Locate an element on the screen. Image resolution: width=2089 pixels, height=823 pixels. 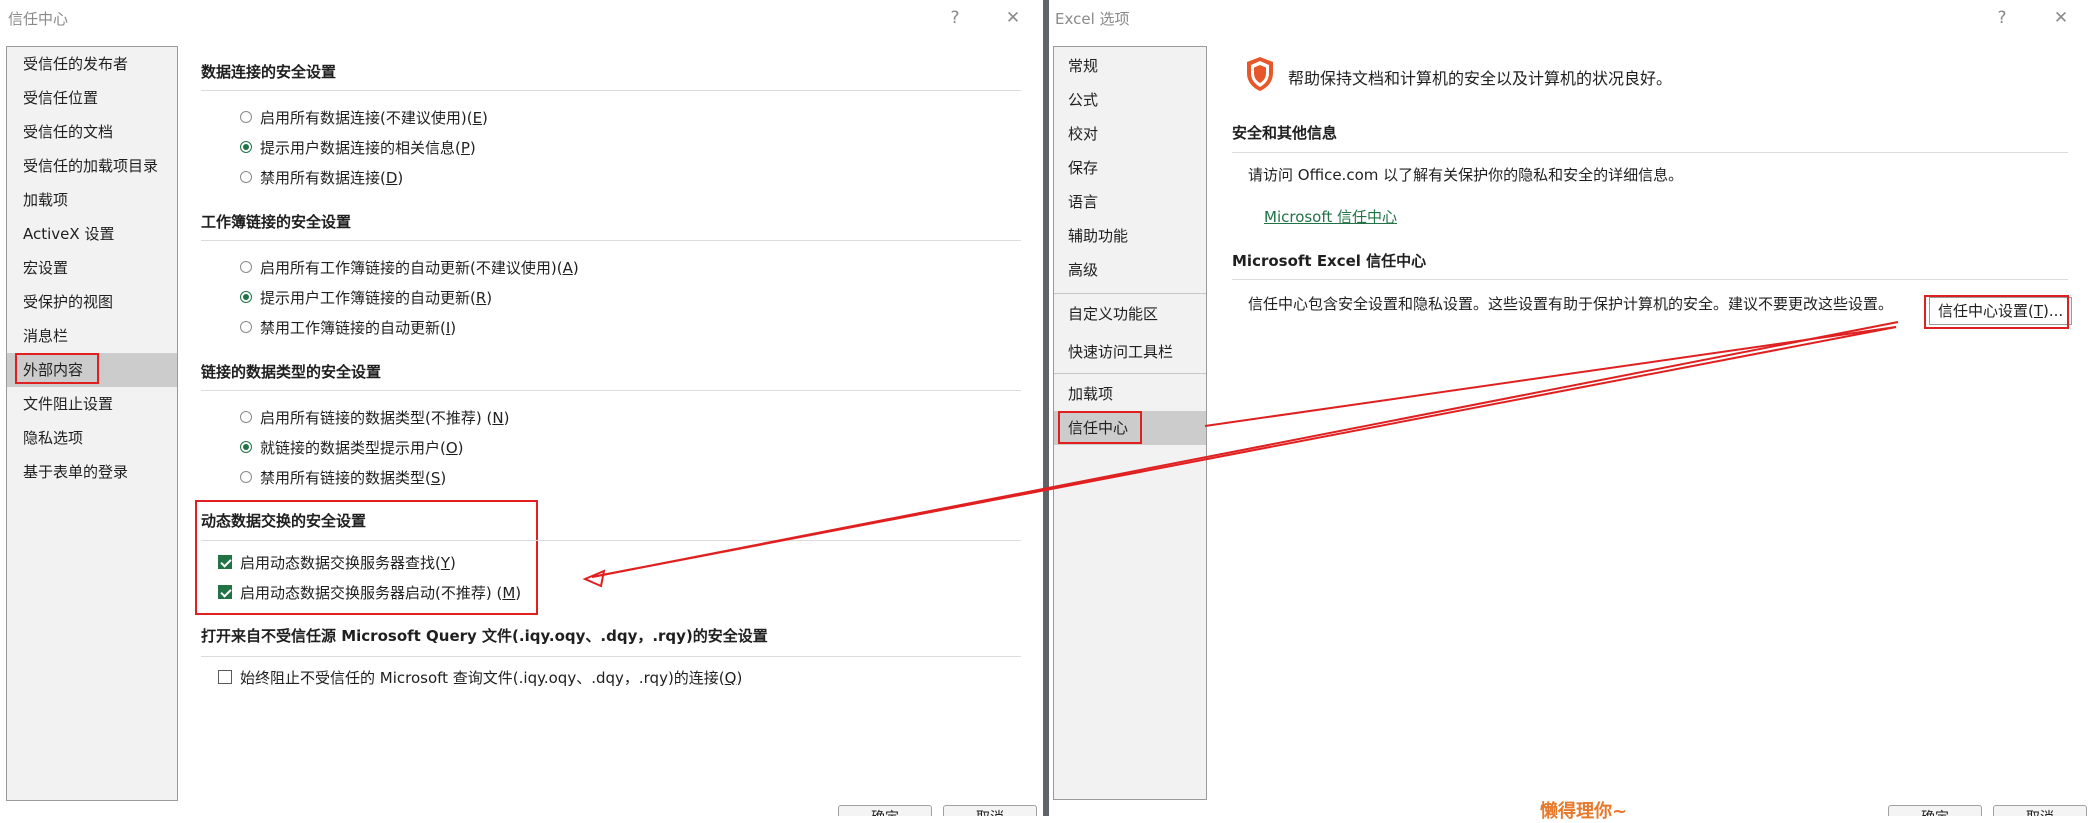
window-title: 信任中心 is located at coordinates (38, 19).